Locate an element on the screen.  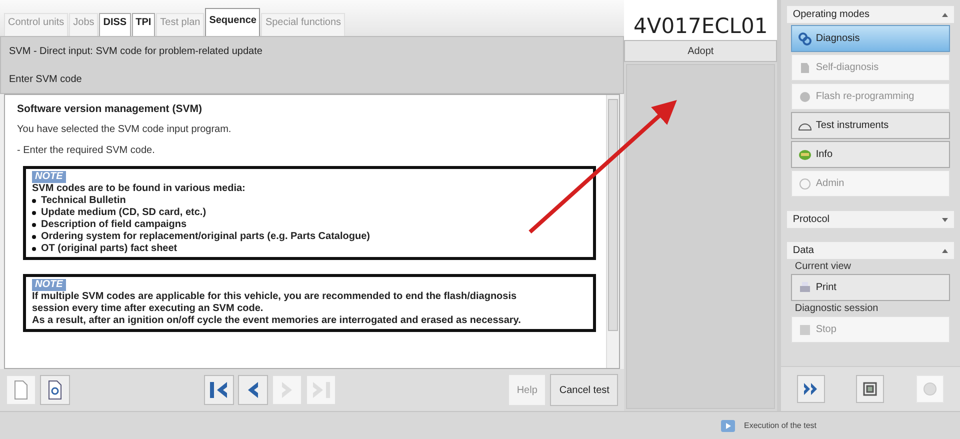
note-list-item: Description of field campaigns is located at coordinates (310, 225).